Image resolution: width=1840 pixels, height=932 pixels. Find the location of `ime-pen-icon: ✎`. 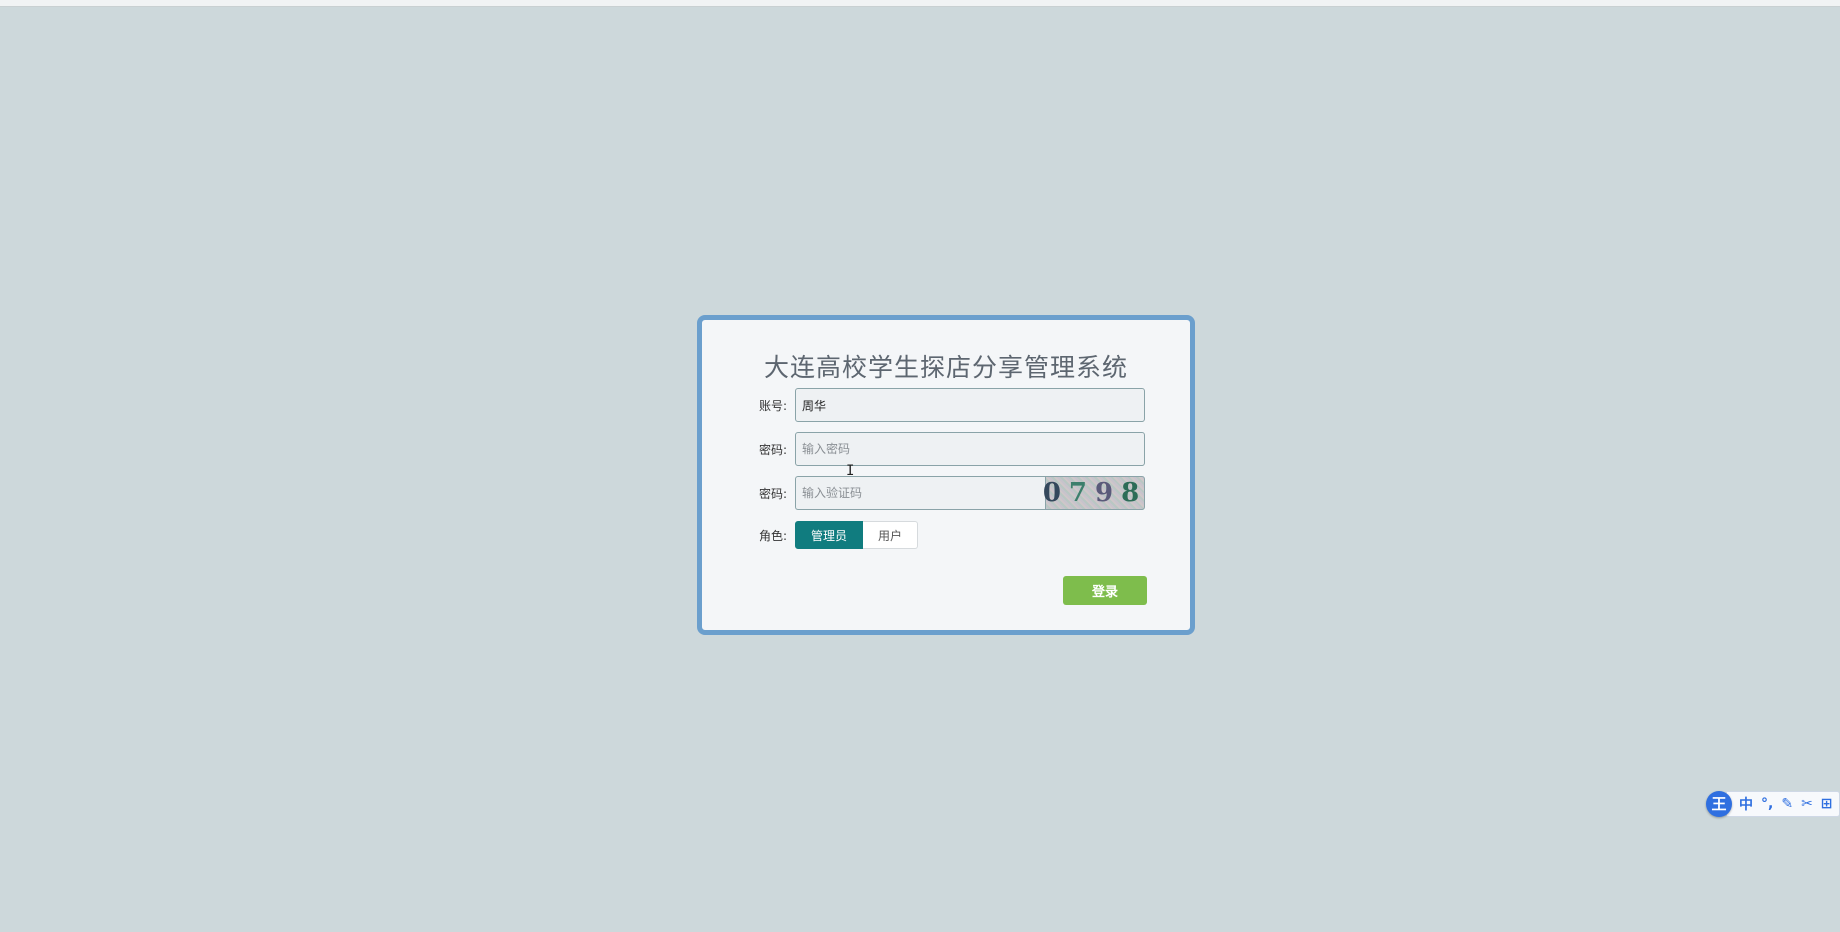

ime-pen-icon: ✎ is located at coordinates (1787, 804).